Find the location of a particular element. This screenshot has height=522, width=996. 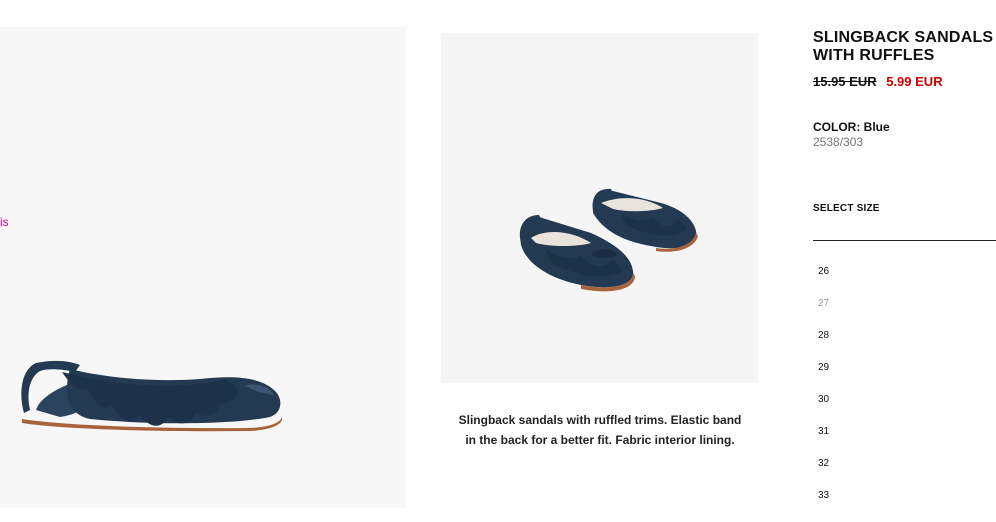

color-value: Blue is located at coordinates (876, 127).